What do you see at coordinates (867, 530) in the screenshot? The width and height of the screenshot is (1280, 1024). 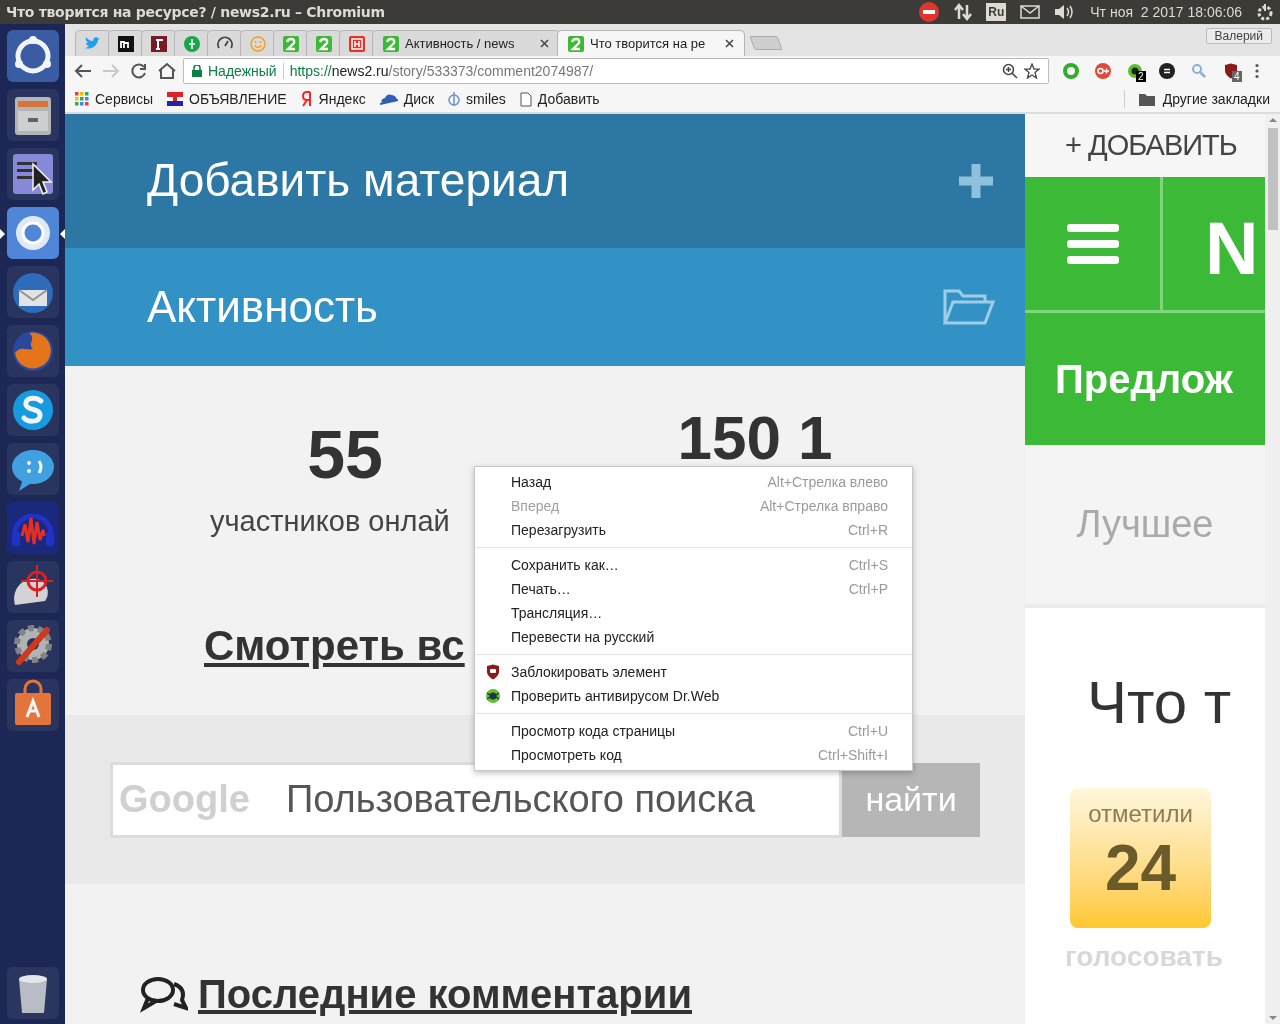 I see `shortcut-label: Ctrl+R` at bounding box center [867, 530].